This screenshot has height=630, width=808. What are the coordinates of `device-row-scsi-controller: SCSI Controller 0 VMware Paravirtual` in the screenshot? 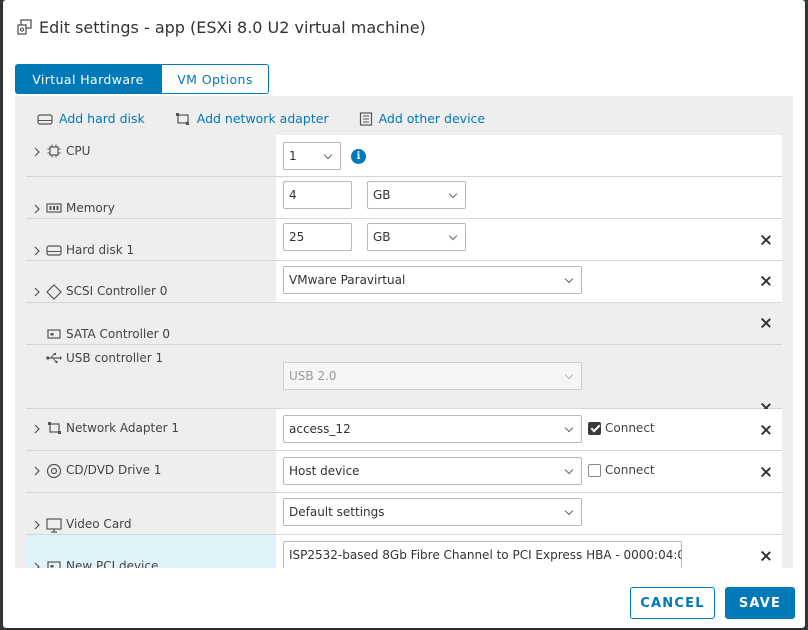 It's located at (404, 282).